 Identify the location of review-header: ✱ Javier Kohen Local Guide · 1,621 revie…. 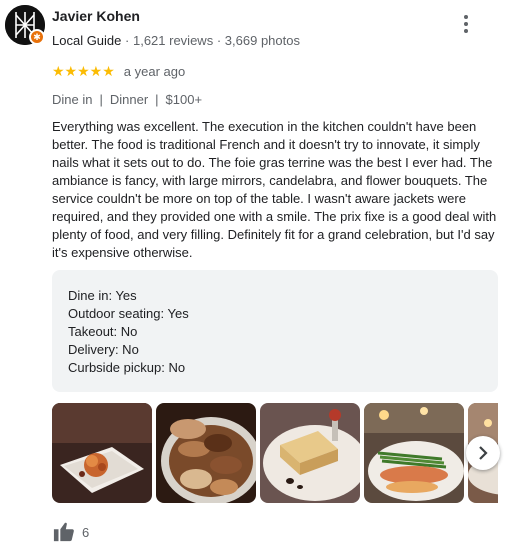
(253, 28).